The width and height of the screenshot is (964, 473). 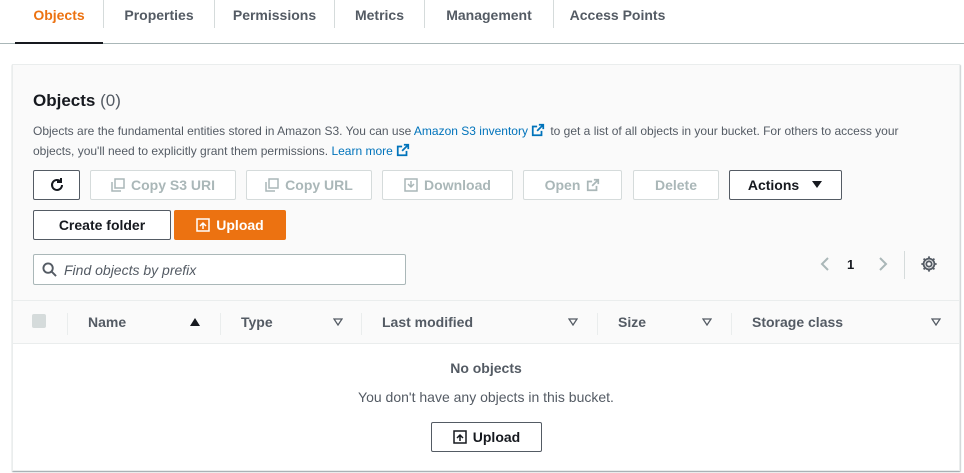 I want to click on download-icon, so click(x=411, y=185).